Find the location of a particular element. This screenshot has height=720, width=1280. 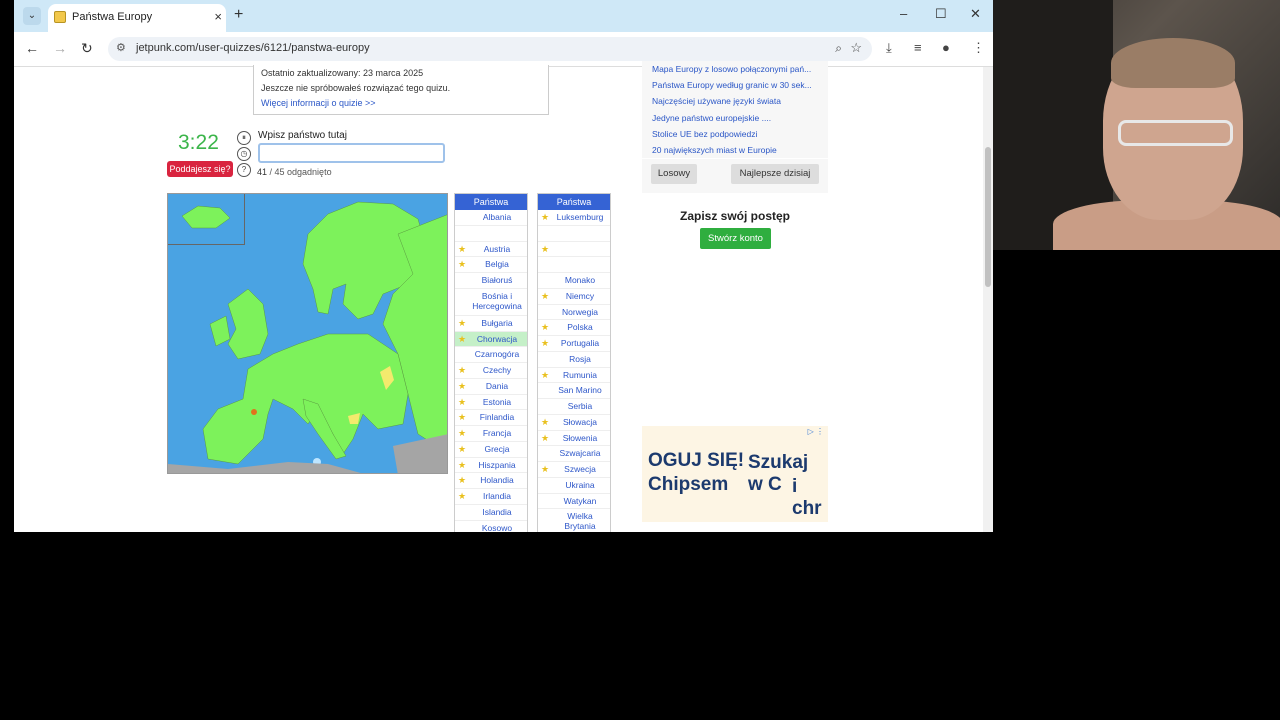

country-name: Szwajcaria is located at coordinates (580, 453).